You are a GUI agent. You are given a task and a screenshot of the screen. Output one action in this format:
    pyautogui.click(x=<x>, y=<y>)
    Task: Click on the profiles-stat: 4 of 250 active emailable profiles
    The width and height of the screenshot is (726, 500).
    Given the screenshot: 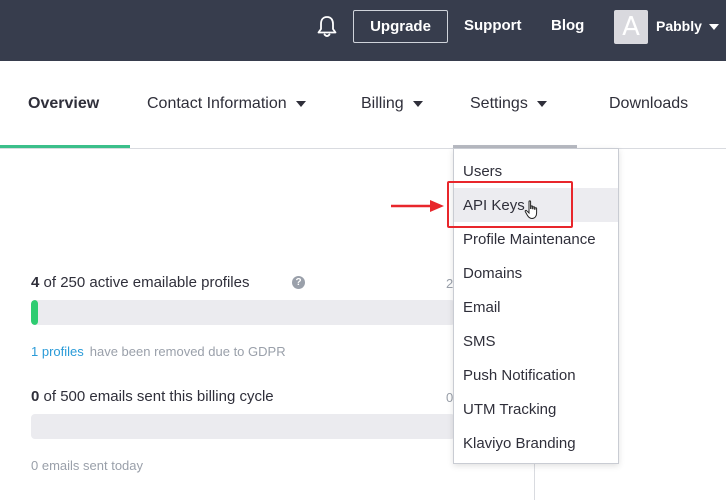 What is the action you would take?
    pyautogui.click(x=140, y=282)
    